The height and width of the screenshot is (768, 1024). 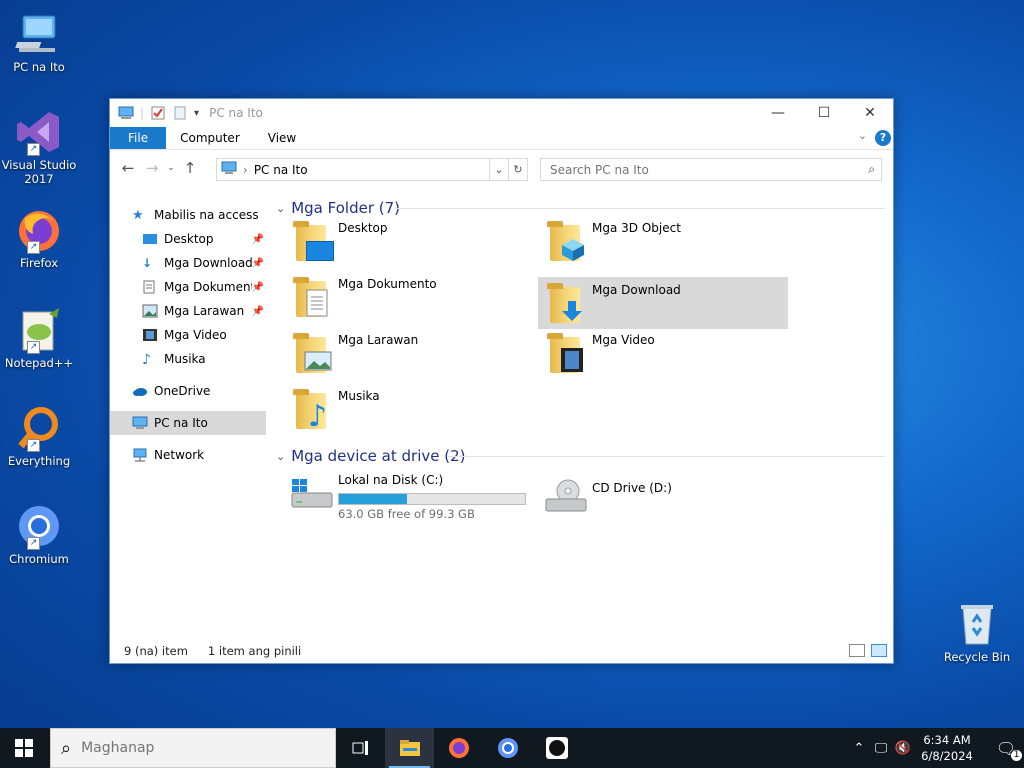 I want to click on chevron-right-icon: ›, so click(x=245, y=169).